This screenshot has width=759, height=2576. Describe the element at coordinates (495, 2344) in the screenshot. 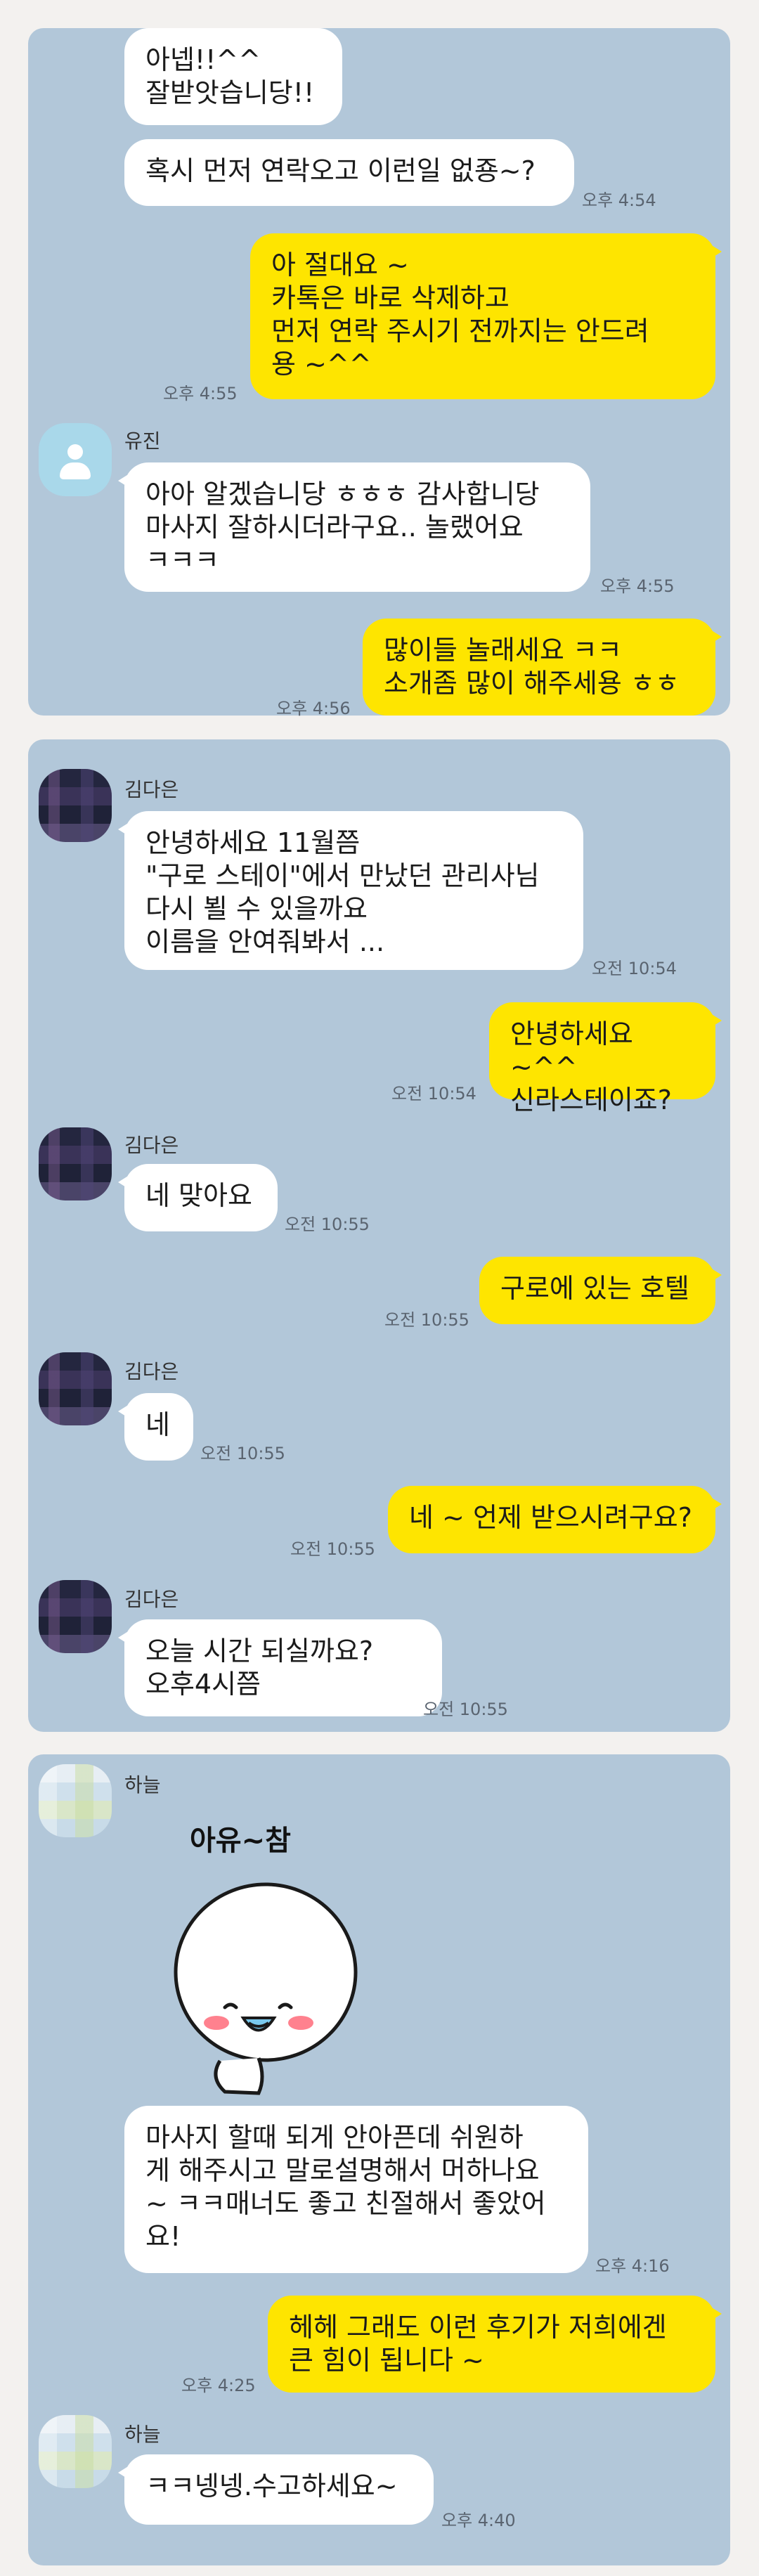

I see `message-bubble: 헤헤 그래도 이런 후기가 저희에겐 큰 힘이 됩니다 ~` at that location.